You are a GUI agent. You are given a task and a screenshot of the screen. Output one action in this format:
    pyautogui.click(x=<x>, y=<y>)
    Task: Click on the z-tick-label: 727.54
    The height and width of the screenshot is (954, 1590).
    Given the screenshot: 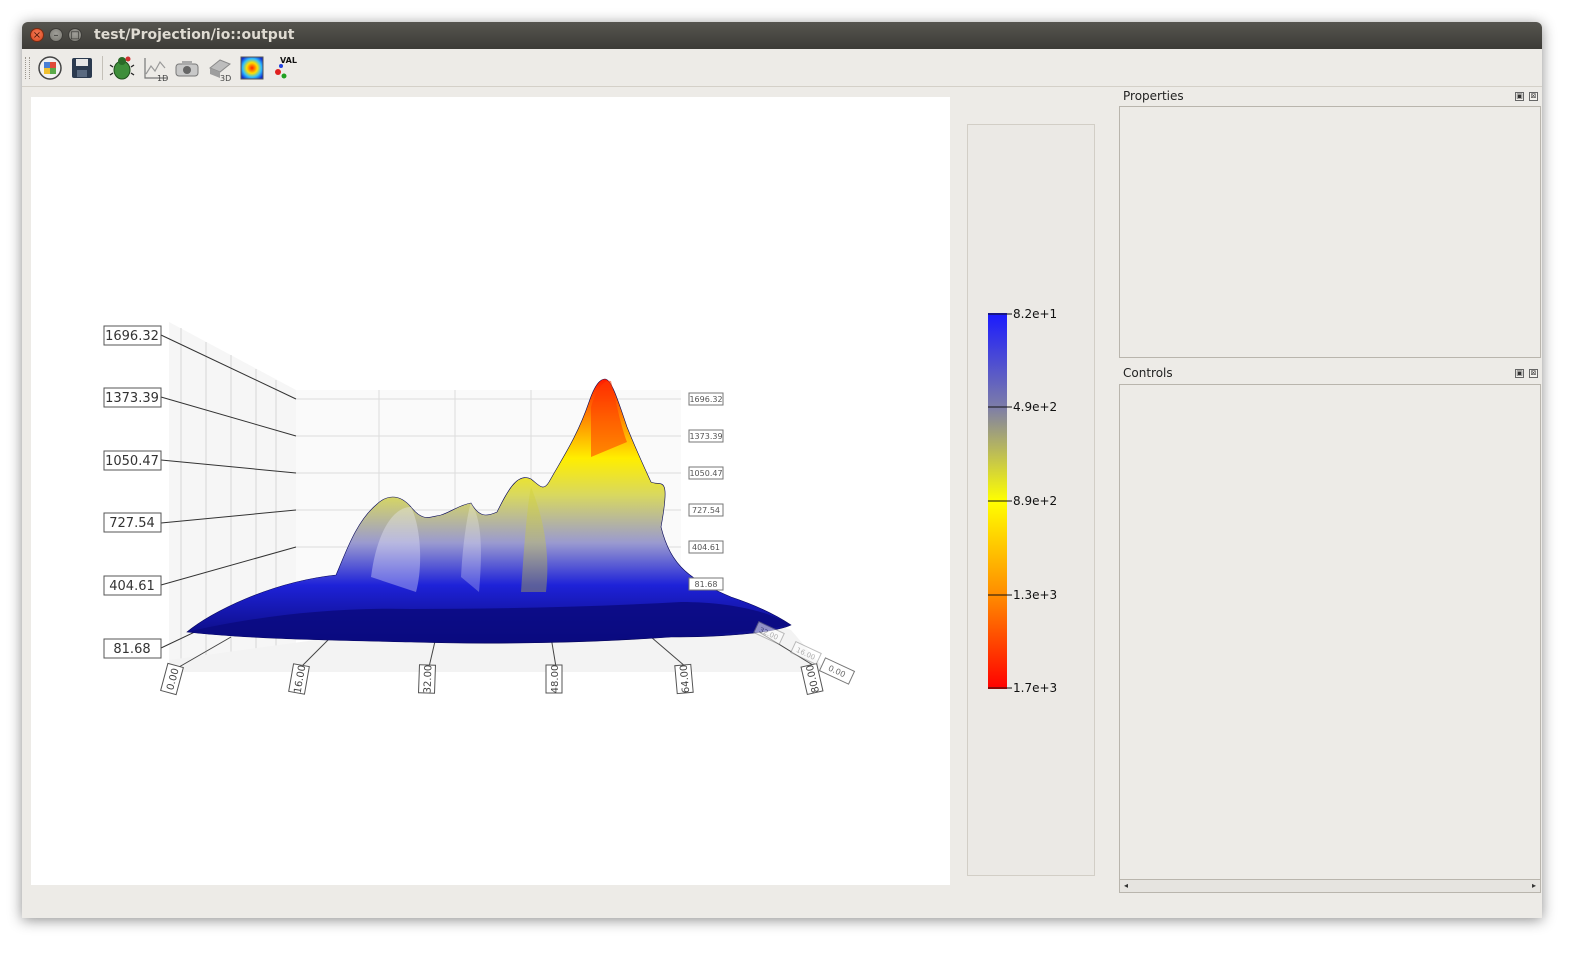 What is the action you would take?
    pyautogui.click(x=132, y=523)
    